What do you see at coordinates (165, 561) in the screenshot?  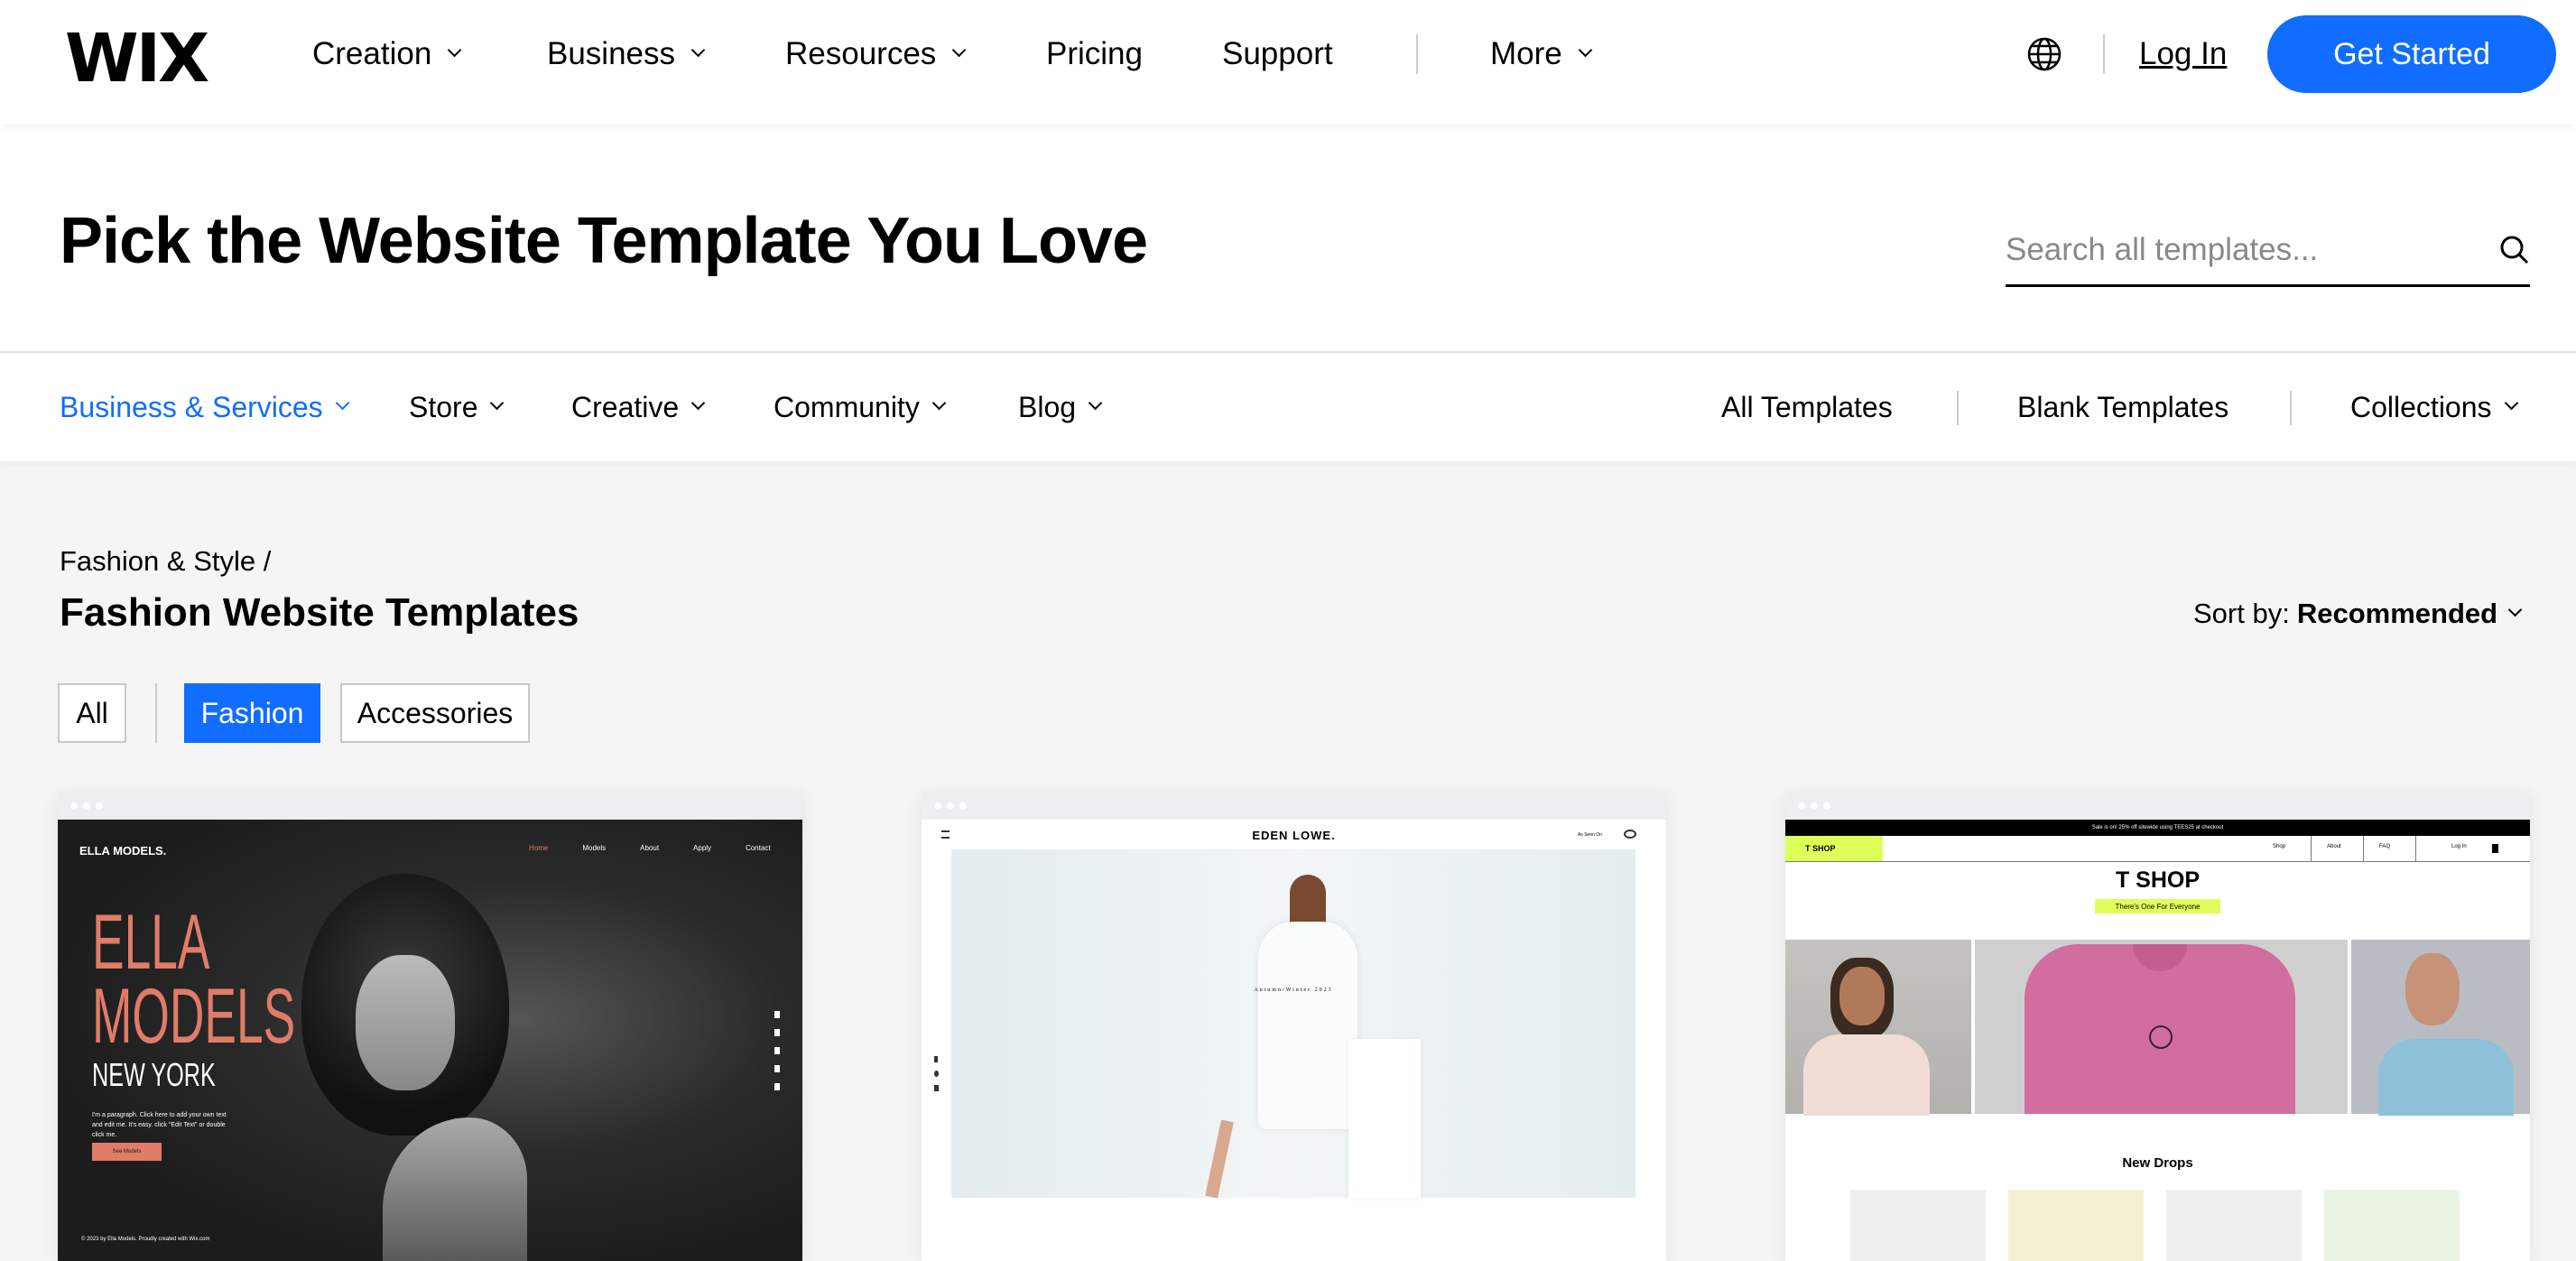 I see `breadcrumb: Fashion & Style /` at bounding box center [165, 561].